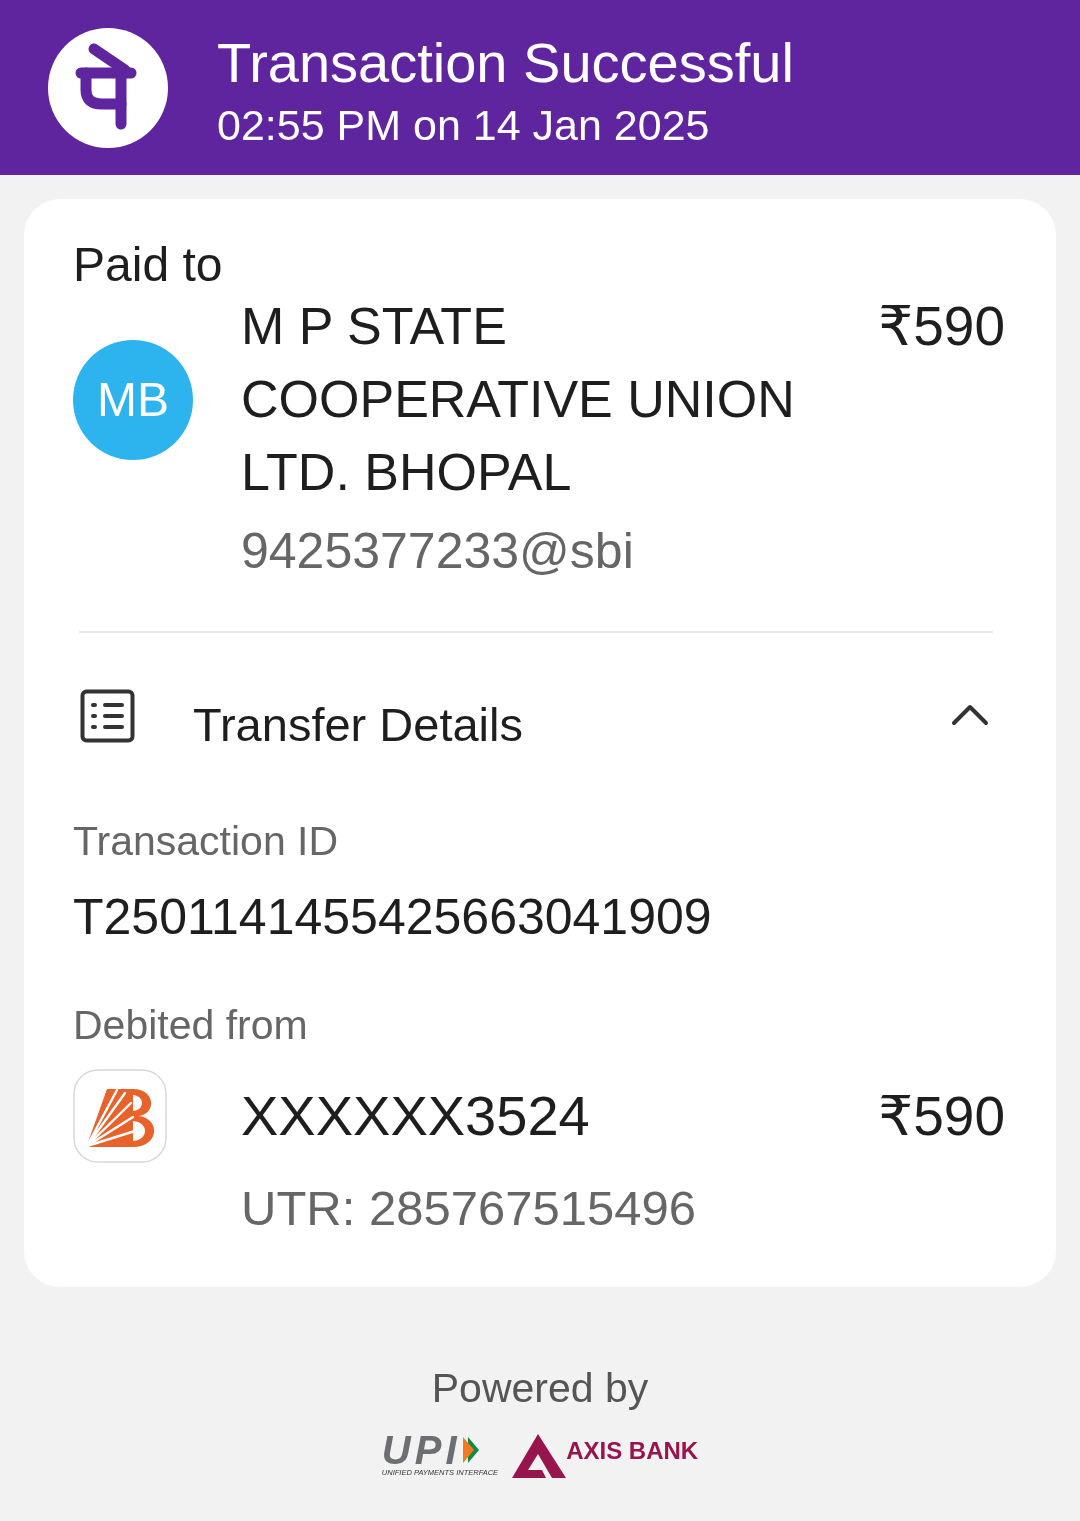 Image resolution: width=1080 pixels, height=1521 pixels. Describe the element at coordinates (632, 1451) in the screenshot. I see `bank-logo-text: AXIS BANK` at that location.